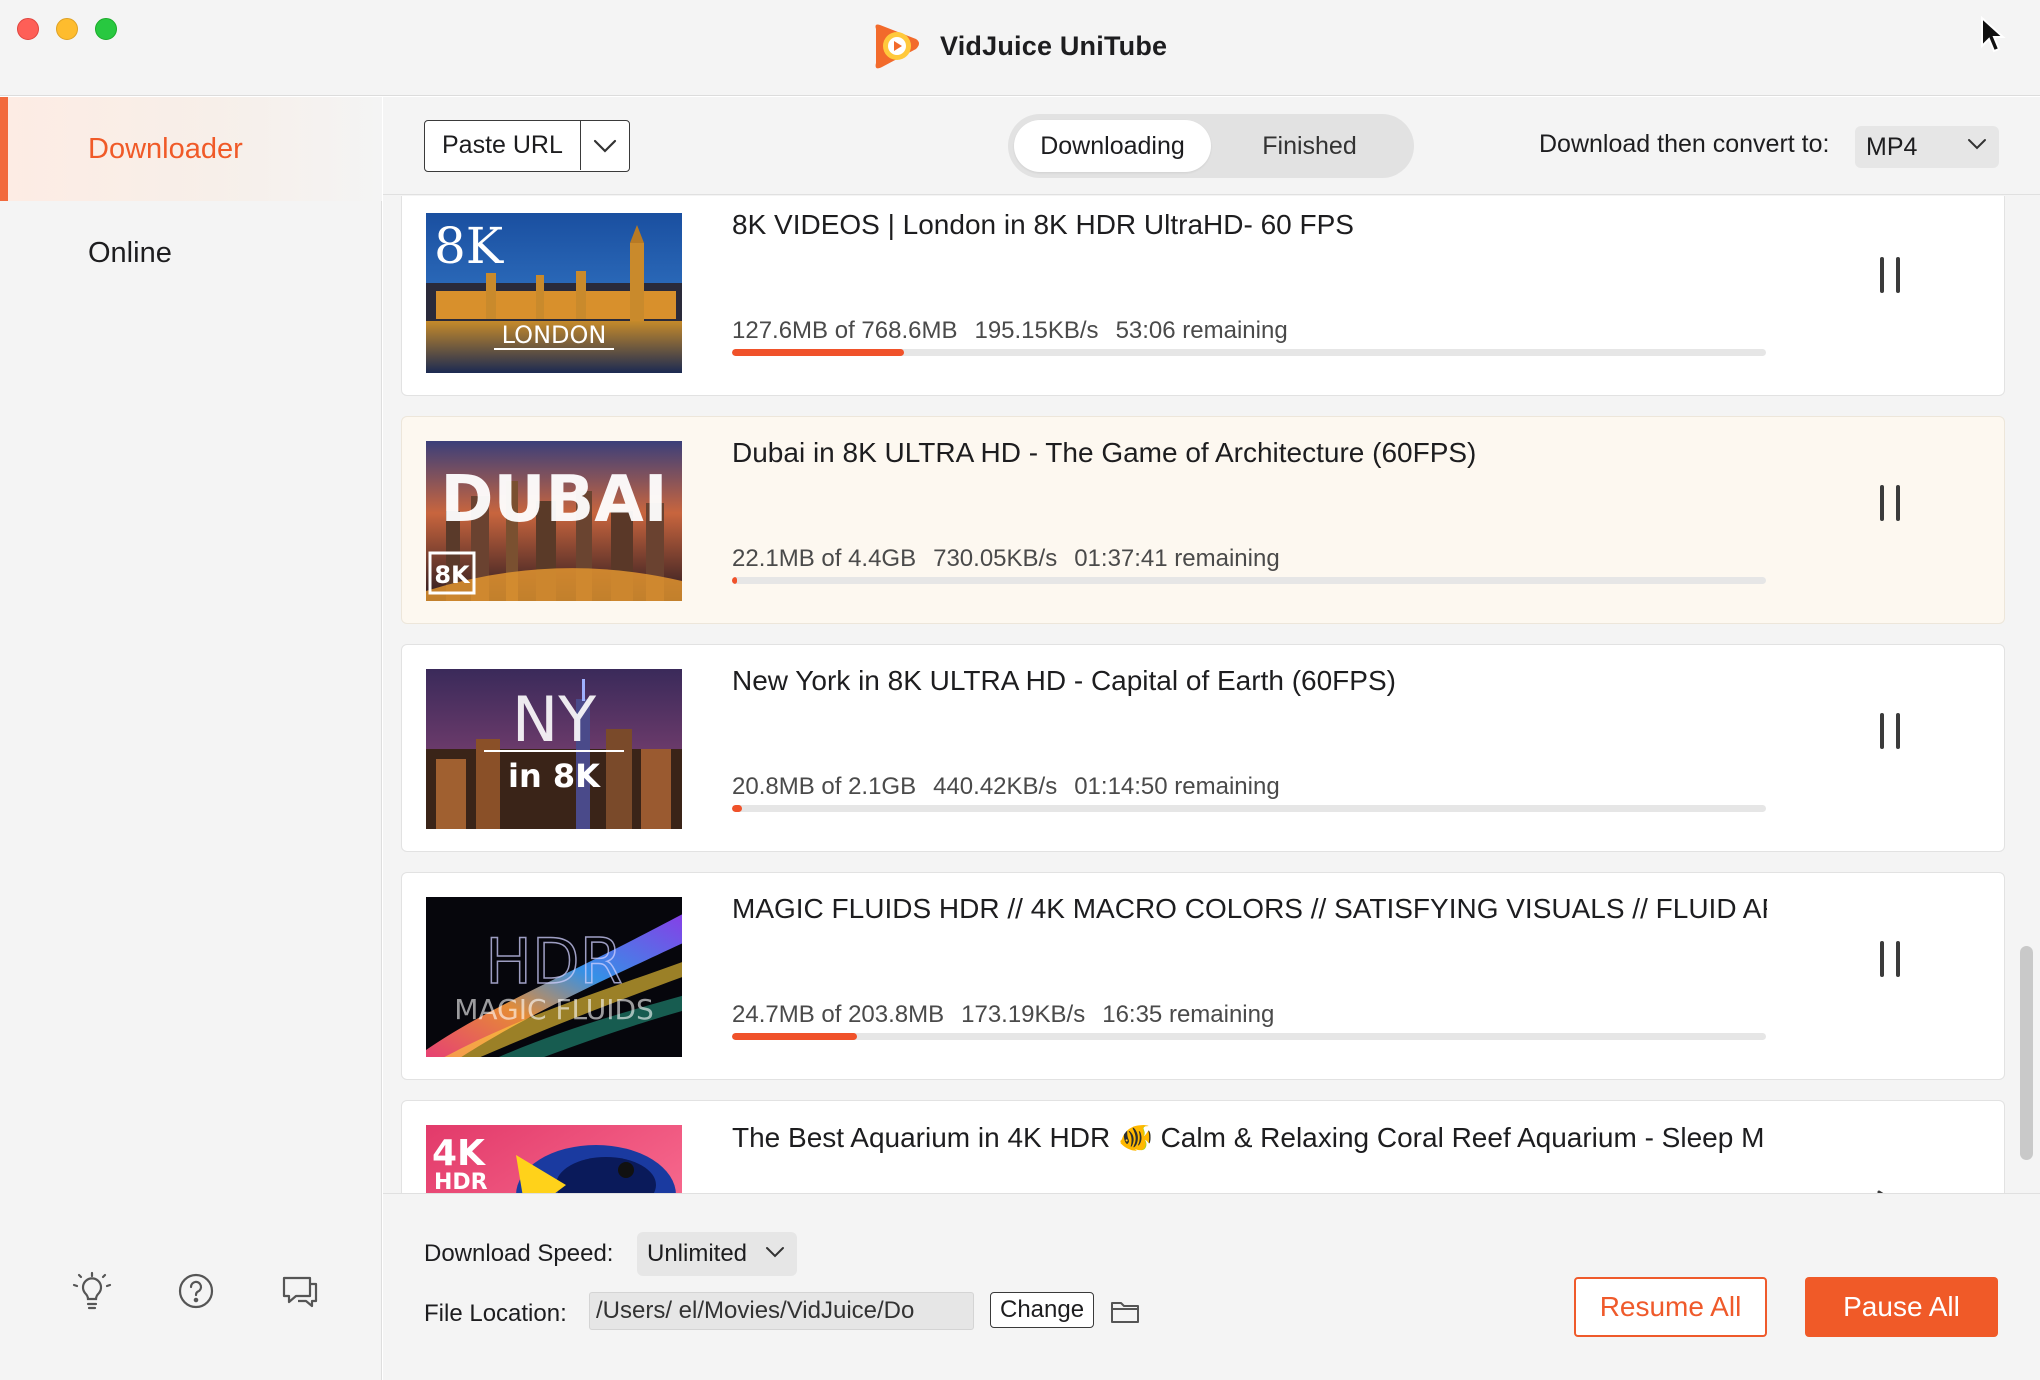  What do you see at coordinates (519, 1253) in the screenshot?
I see `download-speed-label: Download Speed:` at bounding box center [519, 1253].